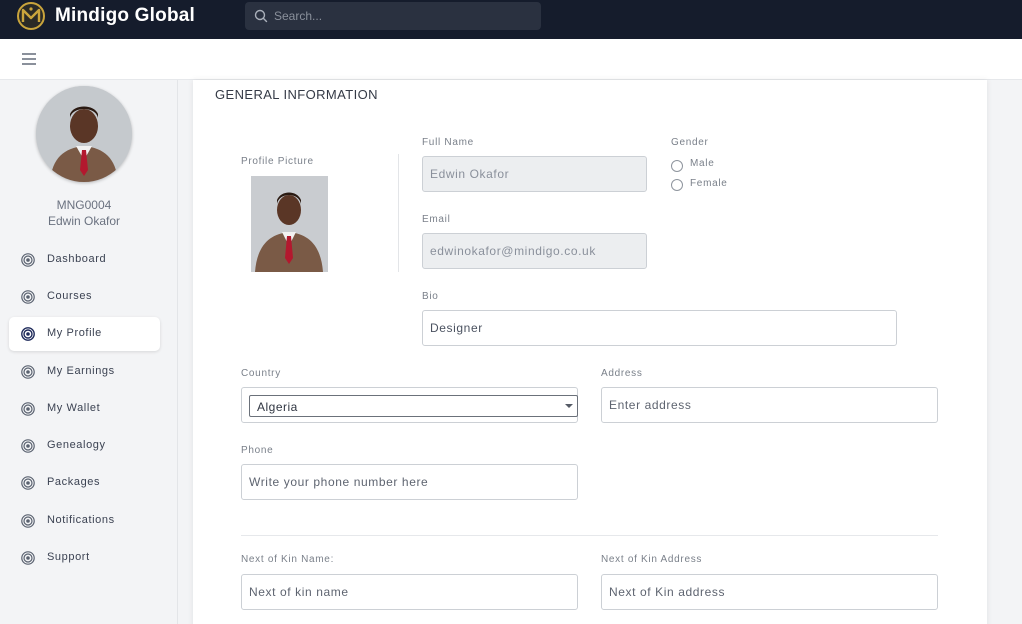 This screenshot has height=624, width=1022. What do you see at coordinates (659, 328) in the screenshot?
I see `bio-field` at bounding box center [659, 328].